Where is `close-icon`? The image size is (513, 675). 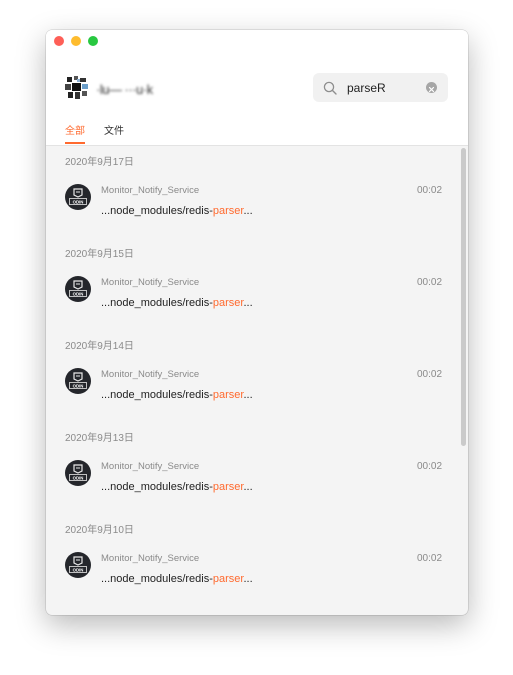 close-icon is located at coordinates (431, 89).